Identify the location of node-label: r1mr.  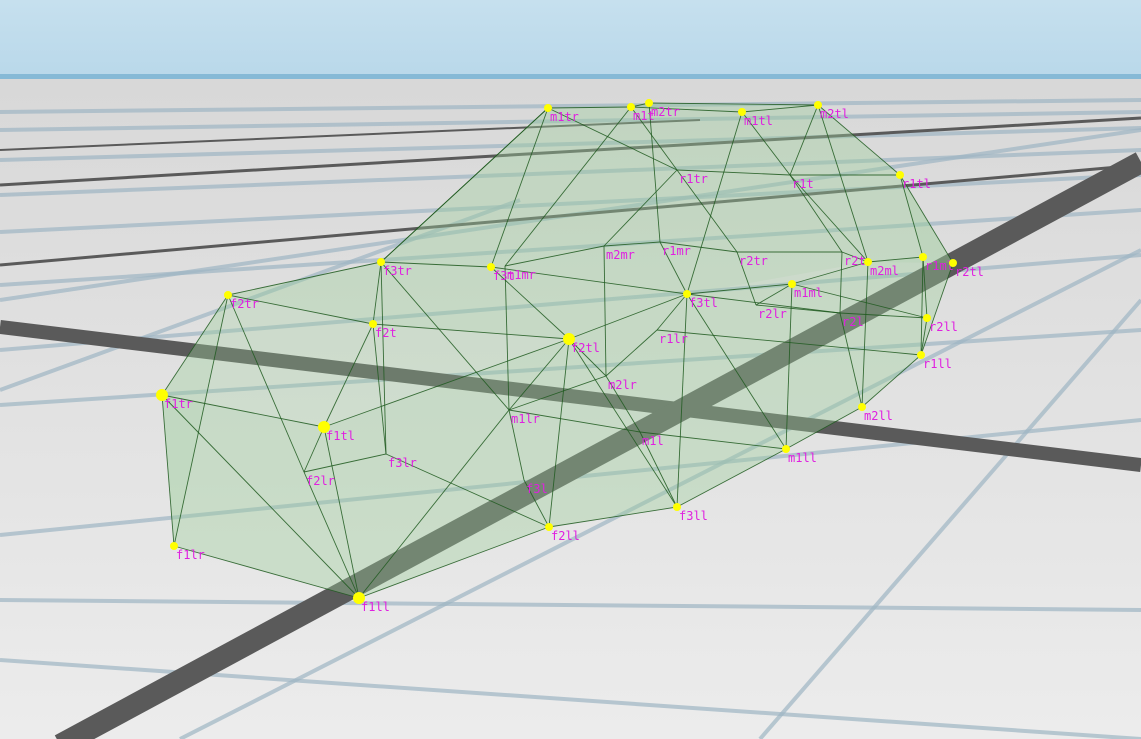
(676, 251).